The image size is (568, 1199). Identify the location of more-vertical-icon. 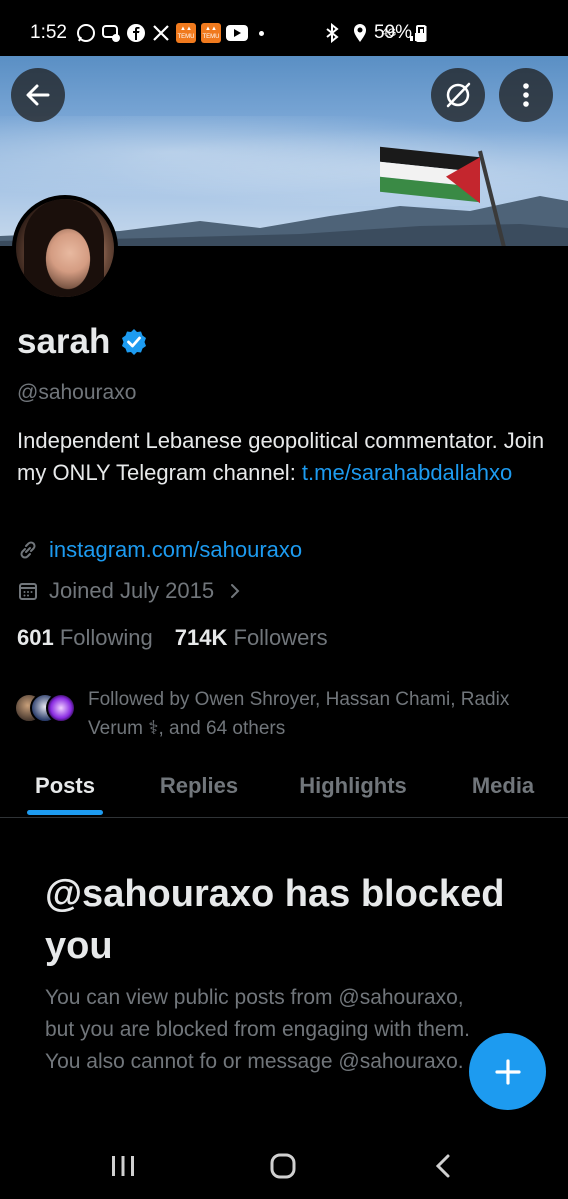
(526, 95).